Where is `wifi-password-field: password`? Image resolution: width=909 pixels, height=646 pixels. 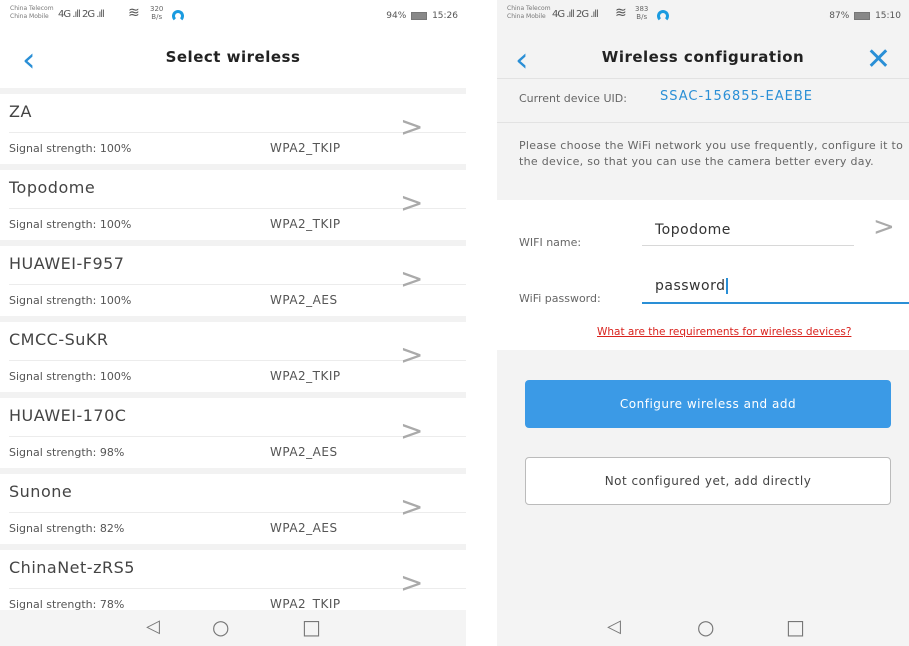 wifi-password-field: password is located at coordinates (692, 286).